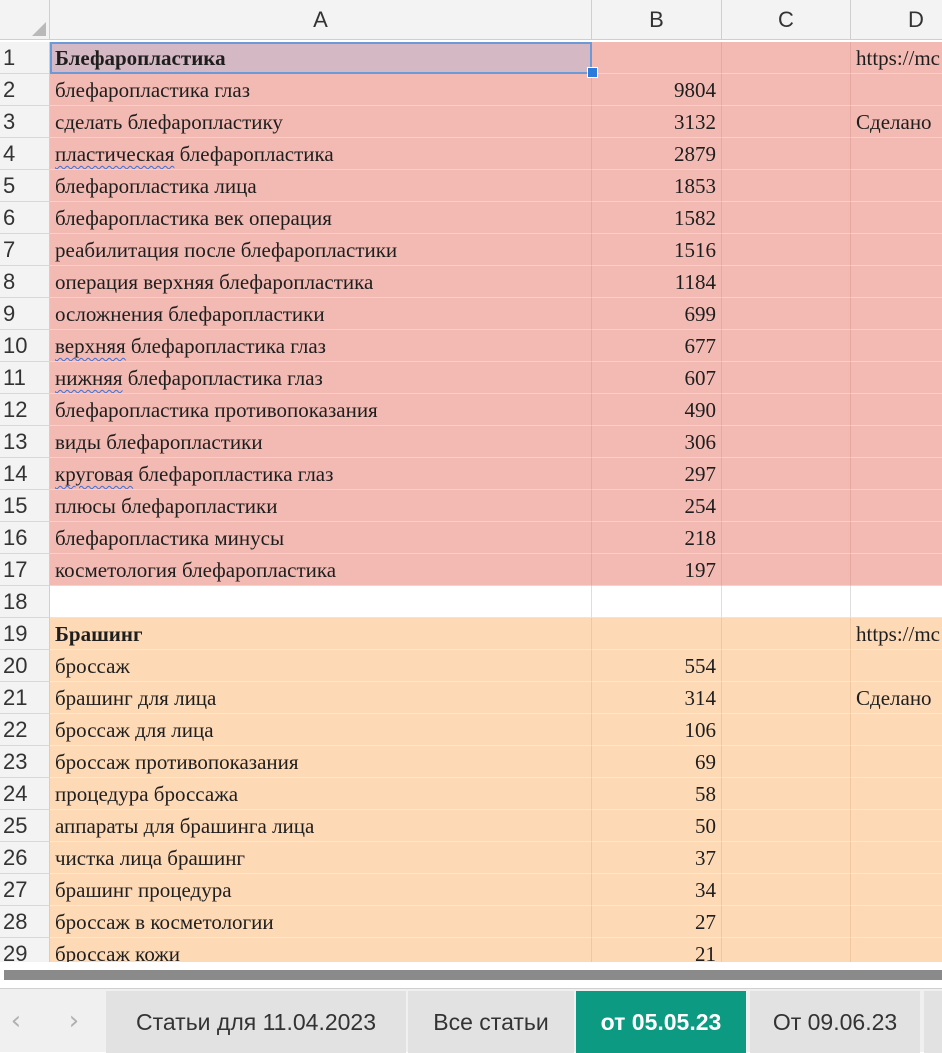 The image size is (942, 1053). What do you see at coordinates (321, 410) in the screenshot?
I see `cell-a: блефаропластика противопоказания` at bounding box center [321, 410].